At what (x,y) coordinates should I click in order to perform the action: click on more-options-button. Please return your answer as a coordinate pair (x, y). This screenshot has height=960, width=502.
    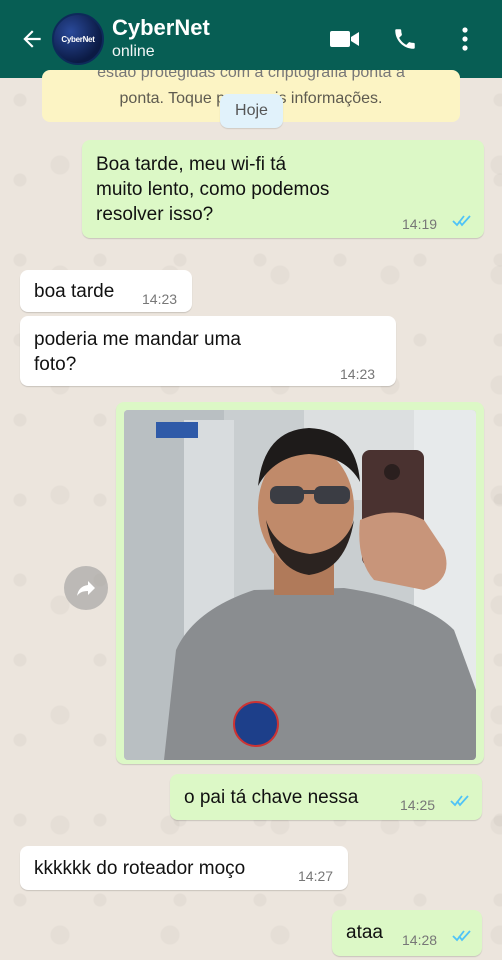
    Looking at the image, I should click on (465, 39).